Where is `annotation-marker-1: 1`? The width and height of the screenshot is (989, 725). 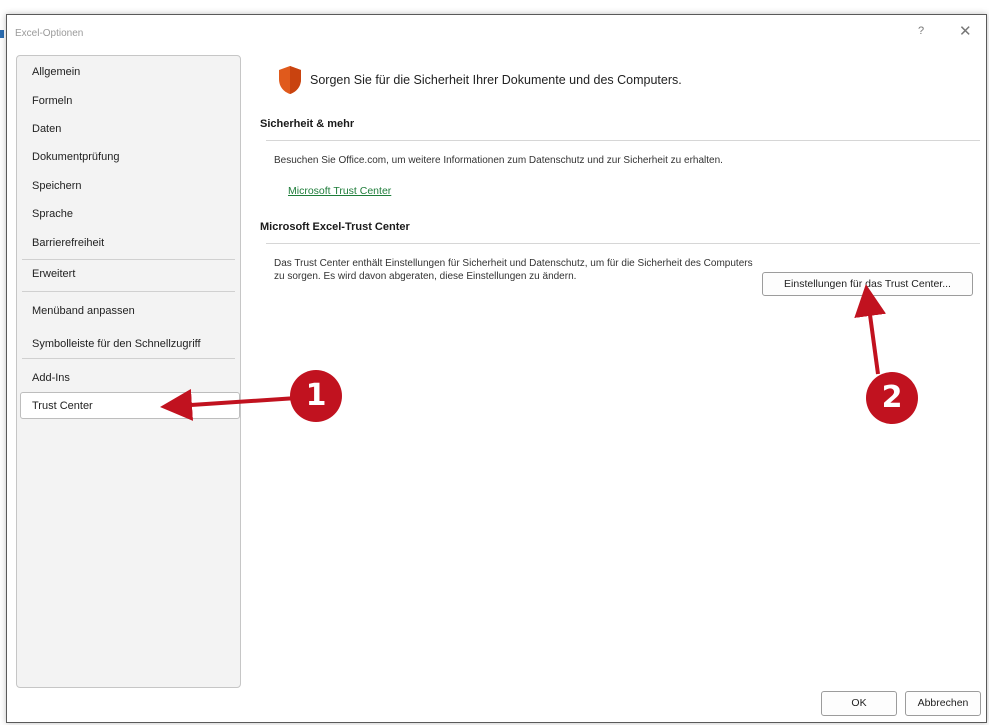 annotation-marker-1: 1 is located at coordinates (316, 396).